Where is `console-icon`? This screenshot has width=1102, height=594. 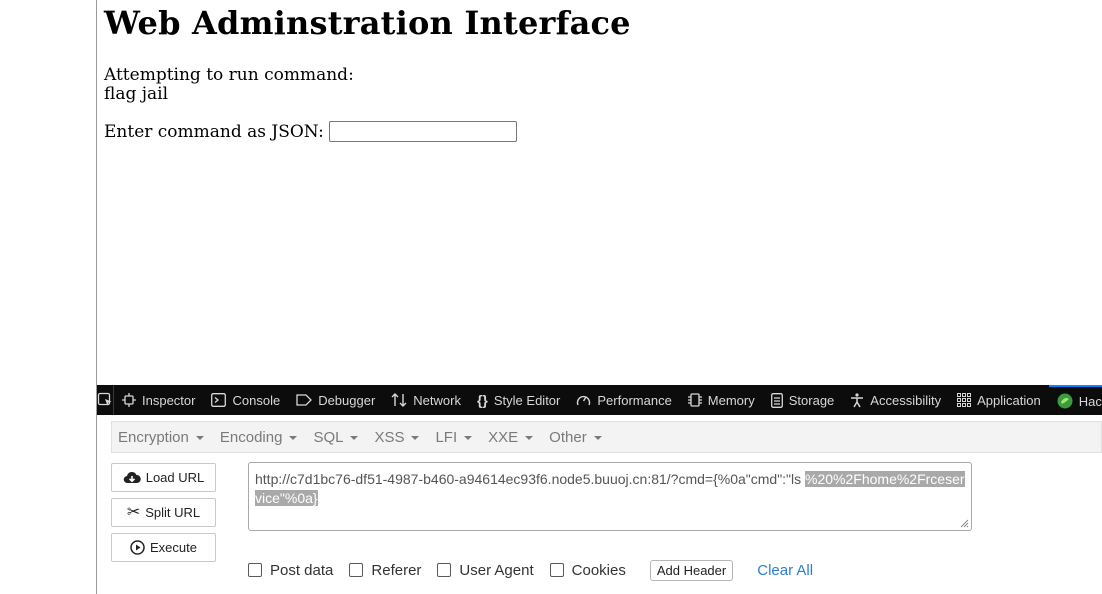 console-icon is located at coordinates (219, 400).